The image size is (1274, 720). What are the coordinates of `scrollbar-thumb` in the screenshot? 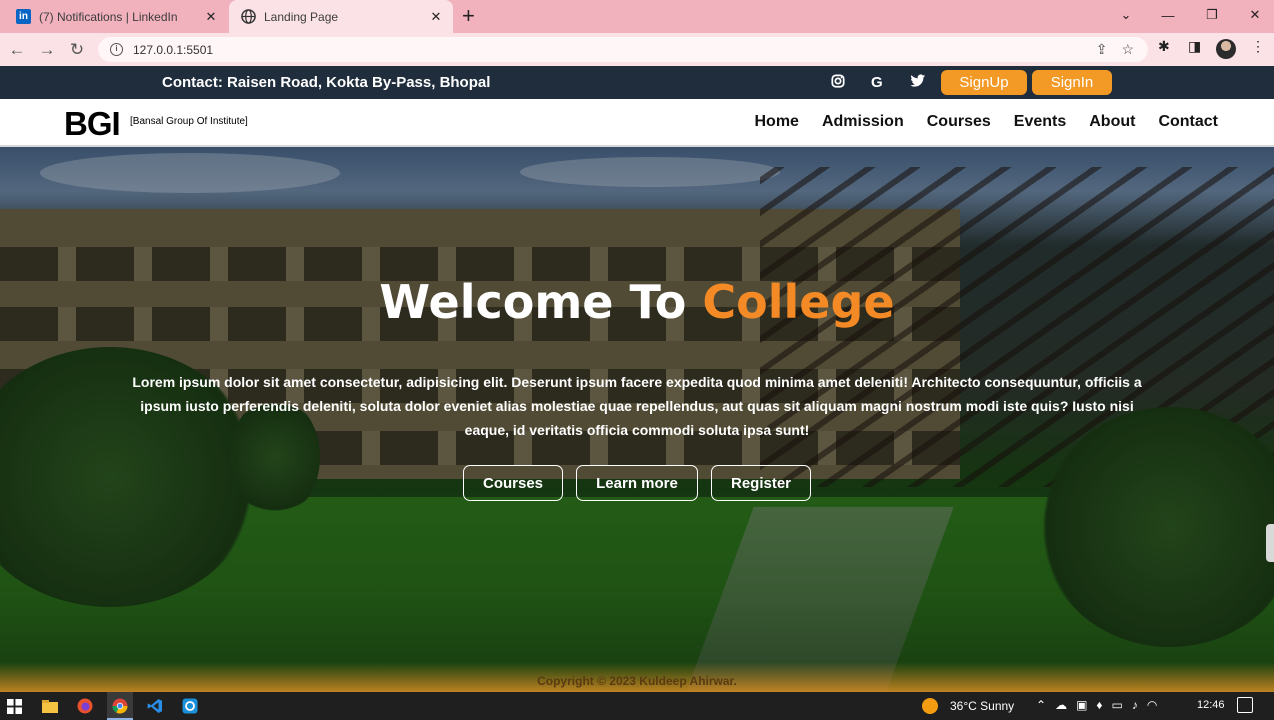 It's located at (1270, 543).